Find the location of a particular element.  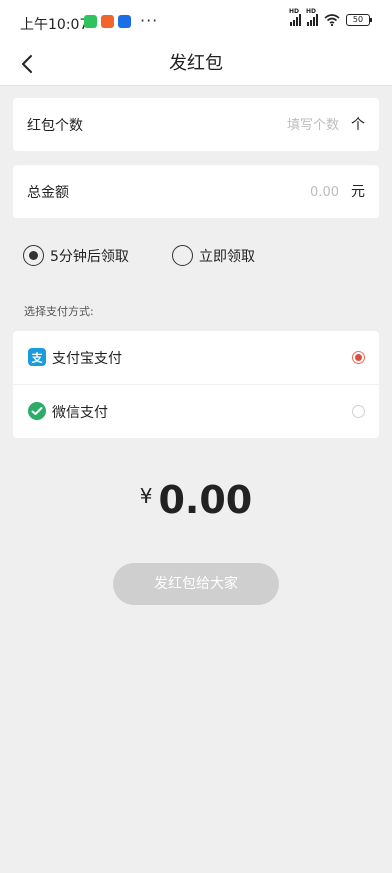

more-notifications-icon: ··· is located at coordinates (149, 20).